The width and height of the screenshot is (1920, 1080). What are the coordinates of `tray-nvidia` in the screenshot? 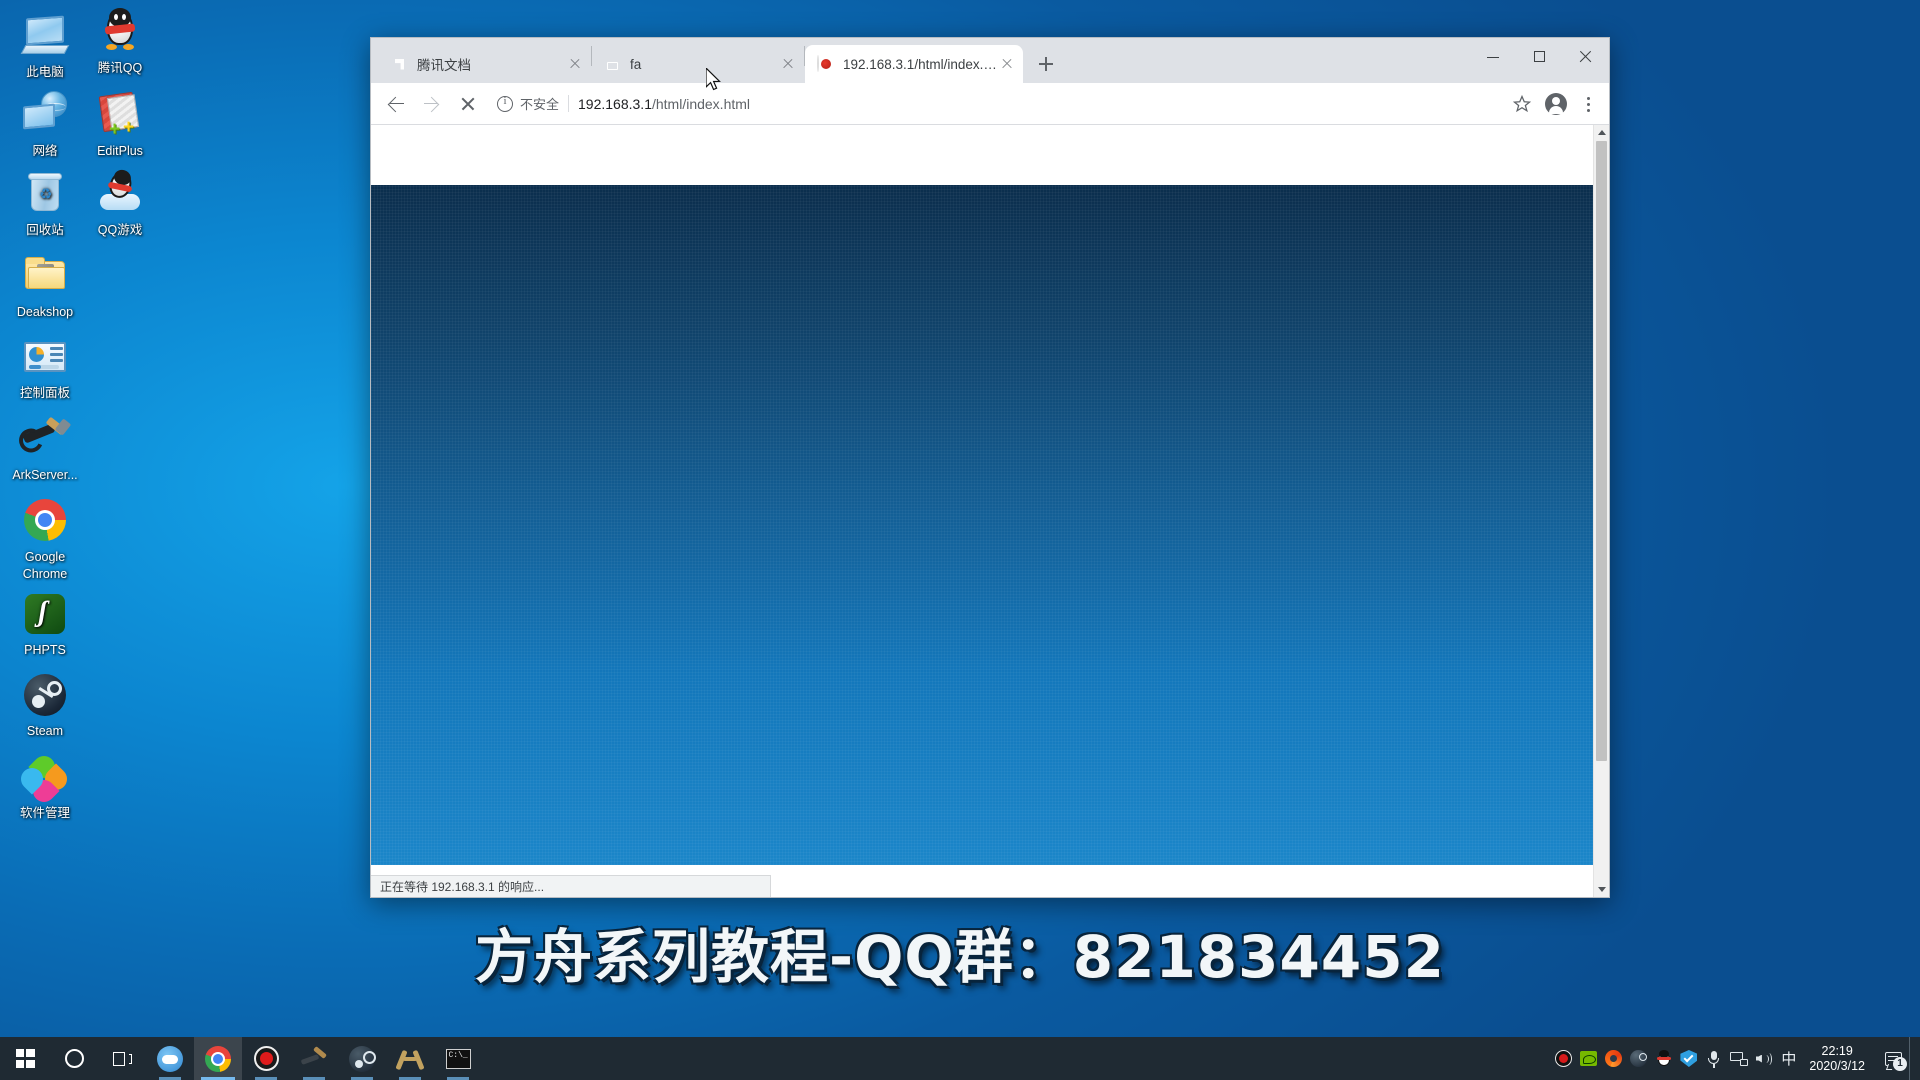 It's located at (1588, 1058).